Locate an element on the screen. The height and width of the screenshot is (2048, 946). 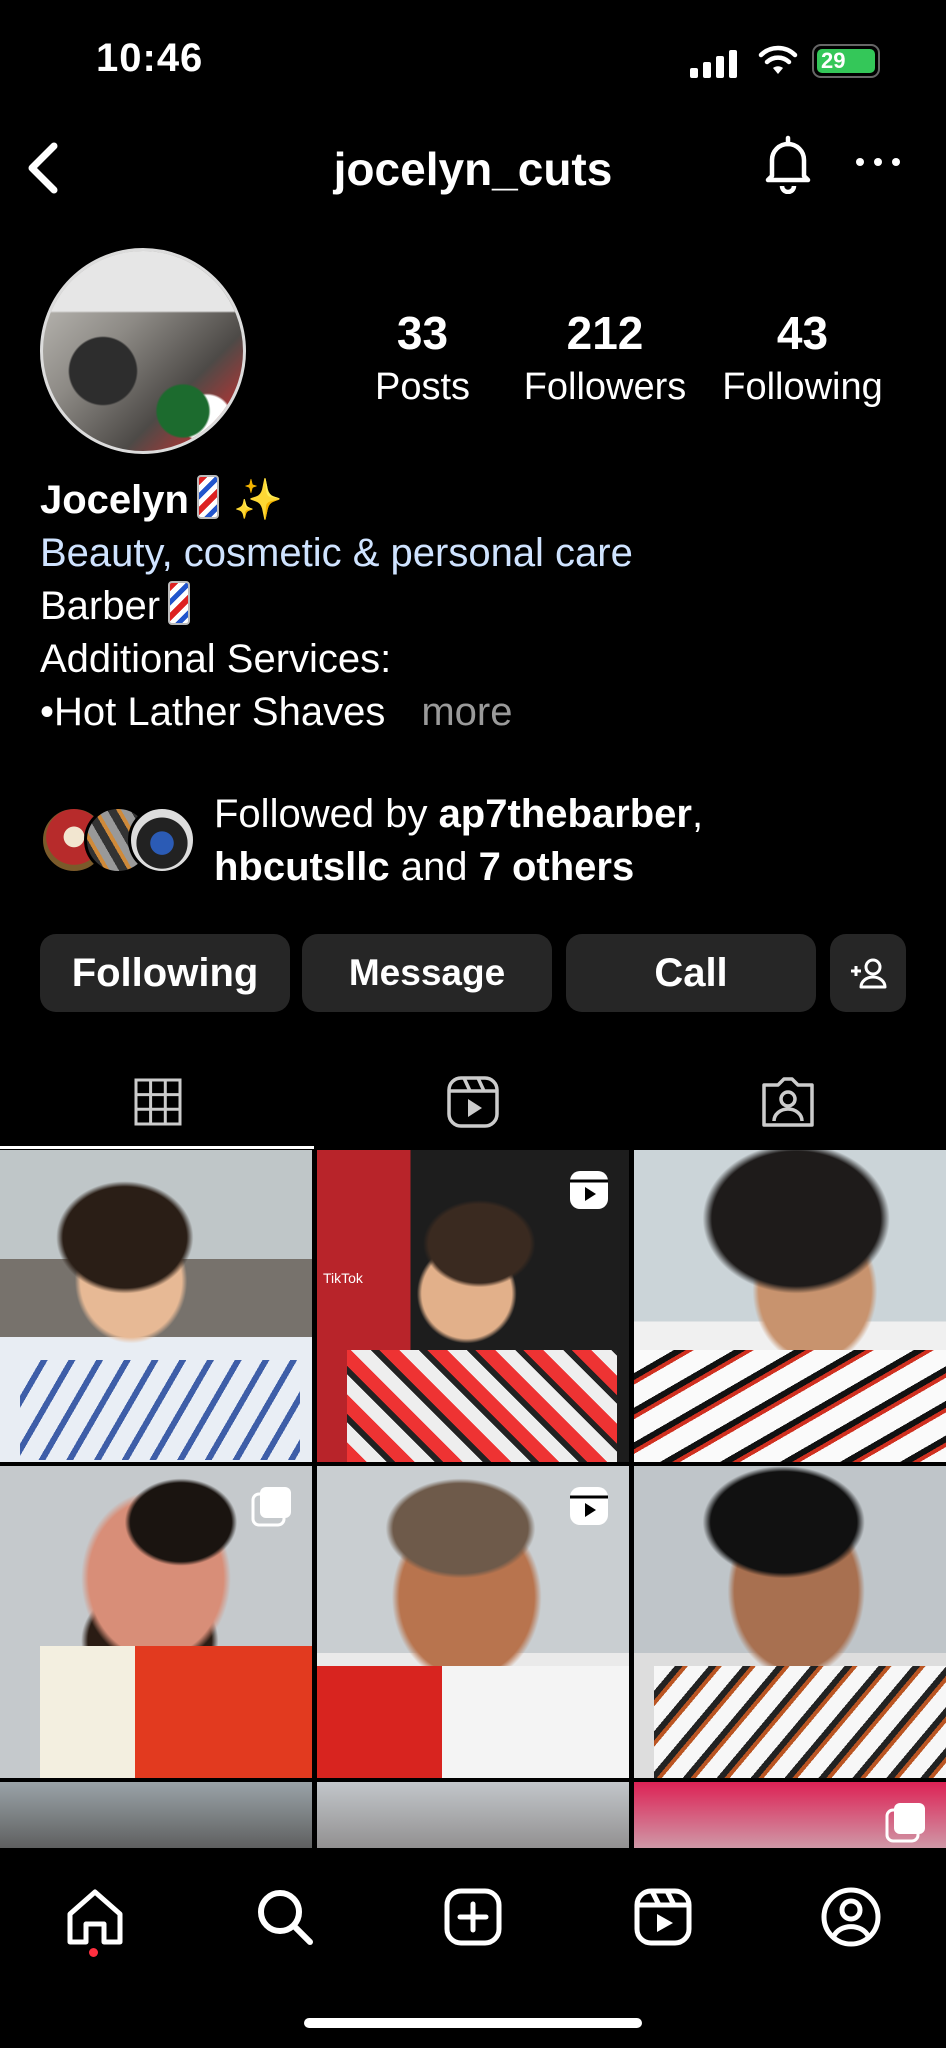
clock: 10:46 is located at coordinates (150, 58).